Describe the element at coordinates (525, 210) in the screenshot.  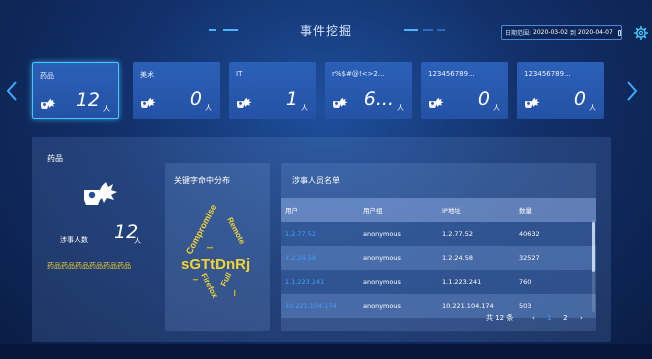
I see `column-header-count: 数量` at that location.